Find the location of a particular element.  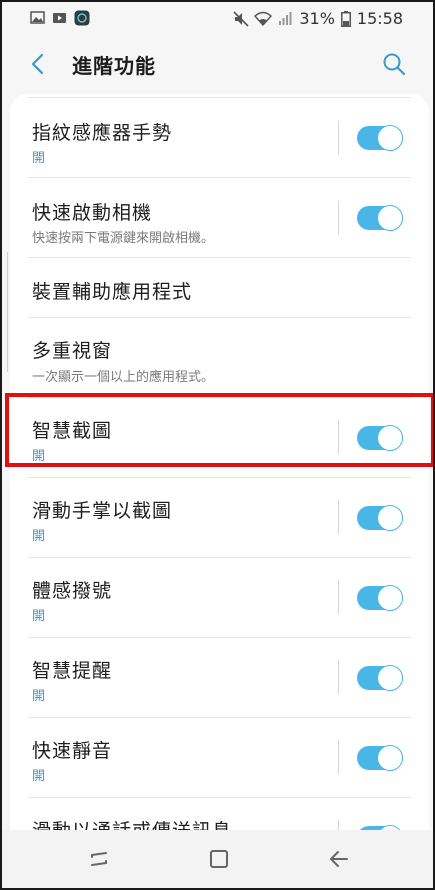

setting-title: 快速啟動相機 is located at coordinates (92, 213).